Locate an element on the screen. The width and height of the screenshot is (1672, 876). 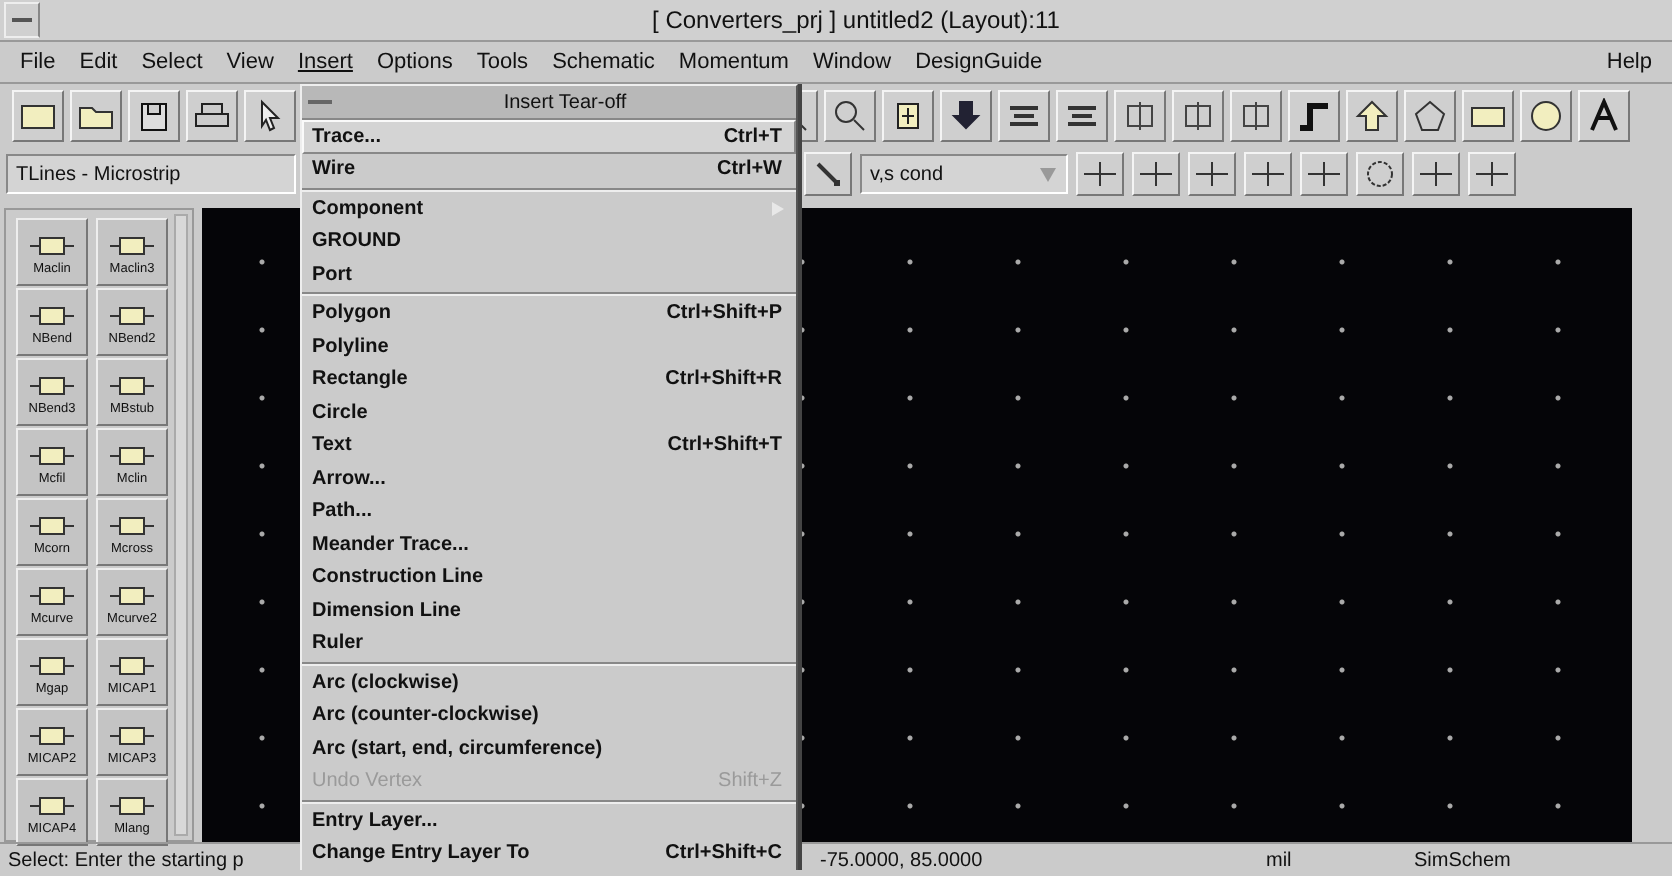
pencil-icon is located at coordinates (828, 174).